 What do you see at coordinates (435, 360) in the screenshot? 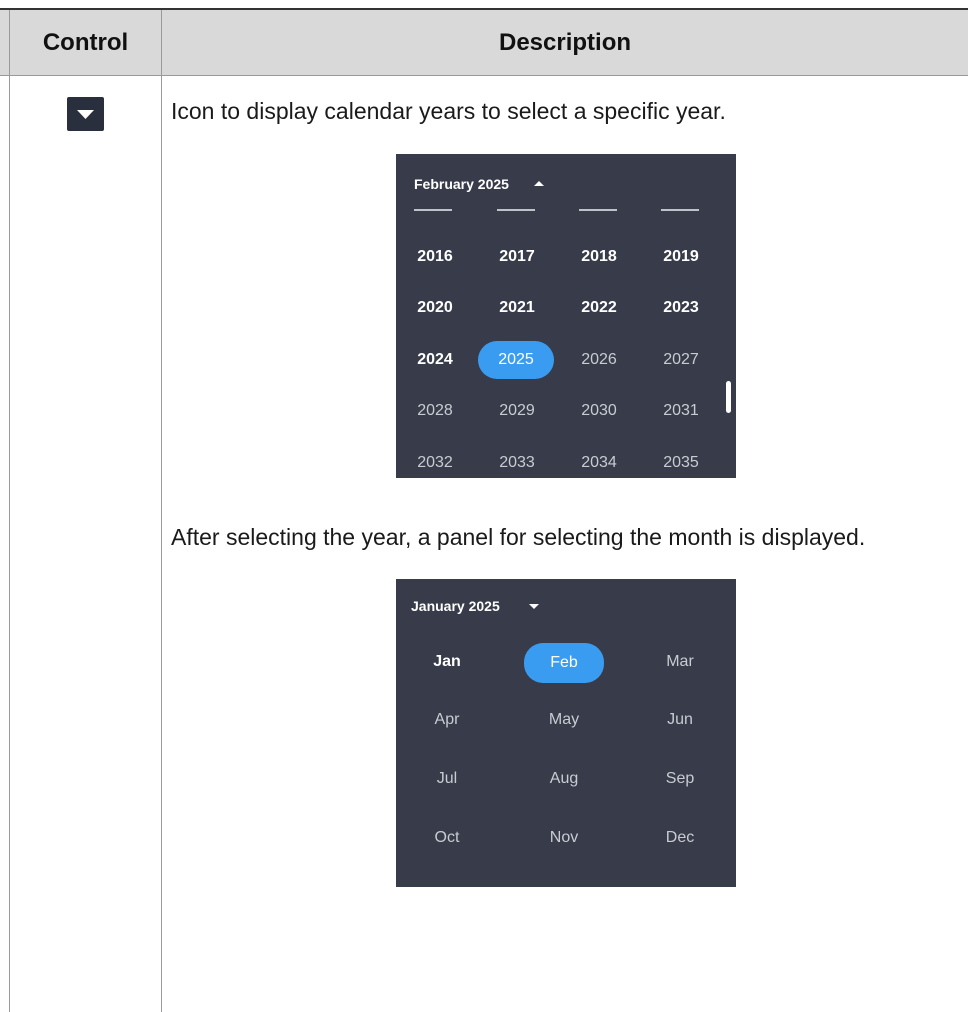
I see `year-cell: 2024` at bounding box center [435, 360].